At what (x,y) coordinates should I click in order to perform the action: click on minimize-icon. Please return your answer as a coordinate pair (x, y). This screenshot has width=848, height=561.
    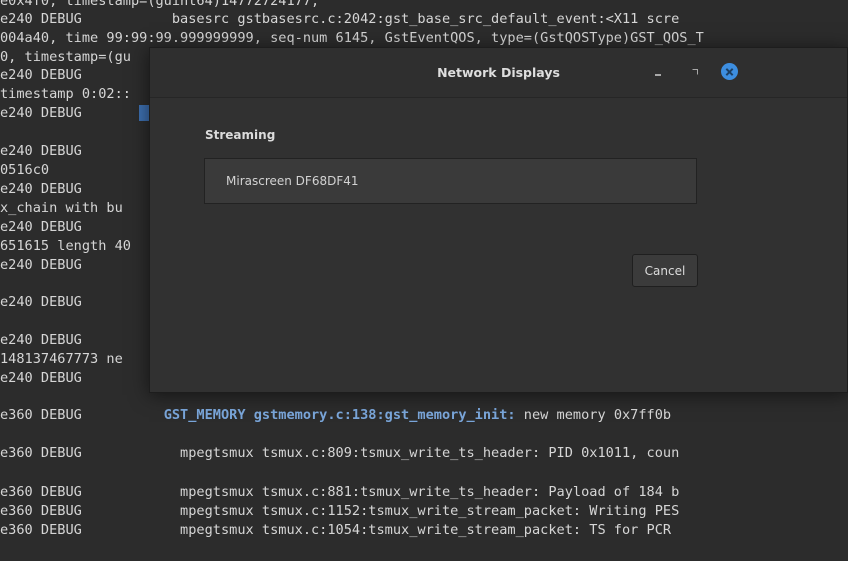
    Looking at the image, I should click on (659, 72).